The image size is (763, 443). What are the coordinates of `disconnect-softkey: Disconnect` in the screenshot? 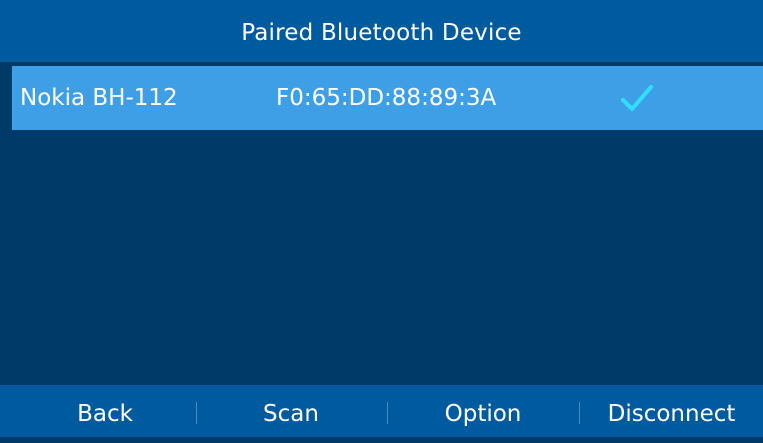 It's located at (671, 411).